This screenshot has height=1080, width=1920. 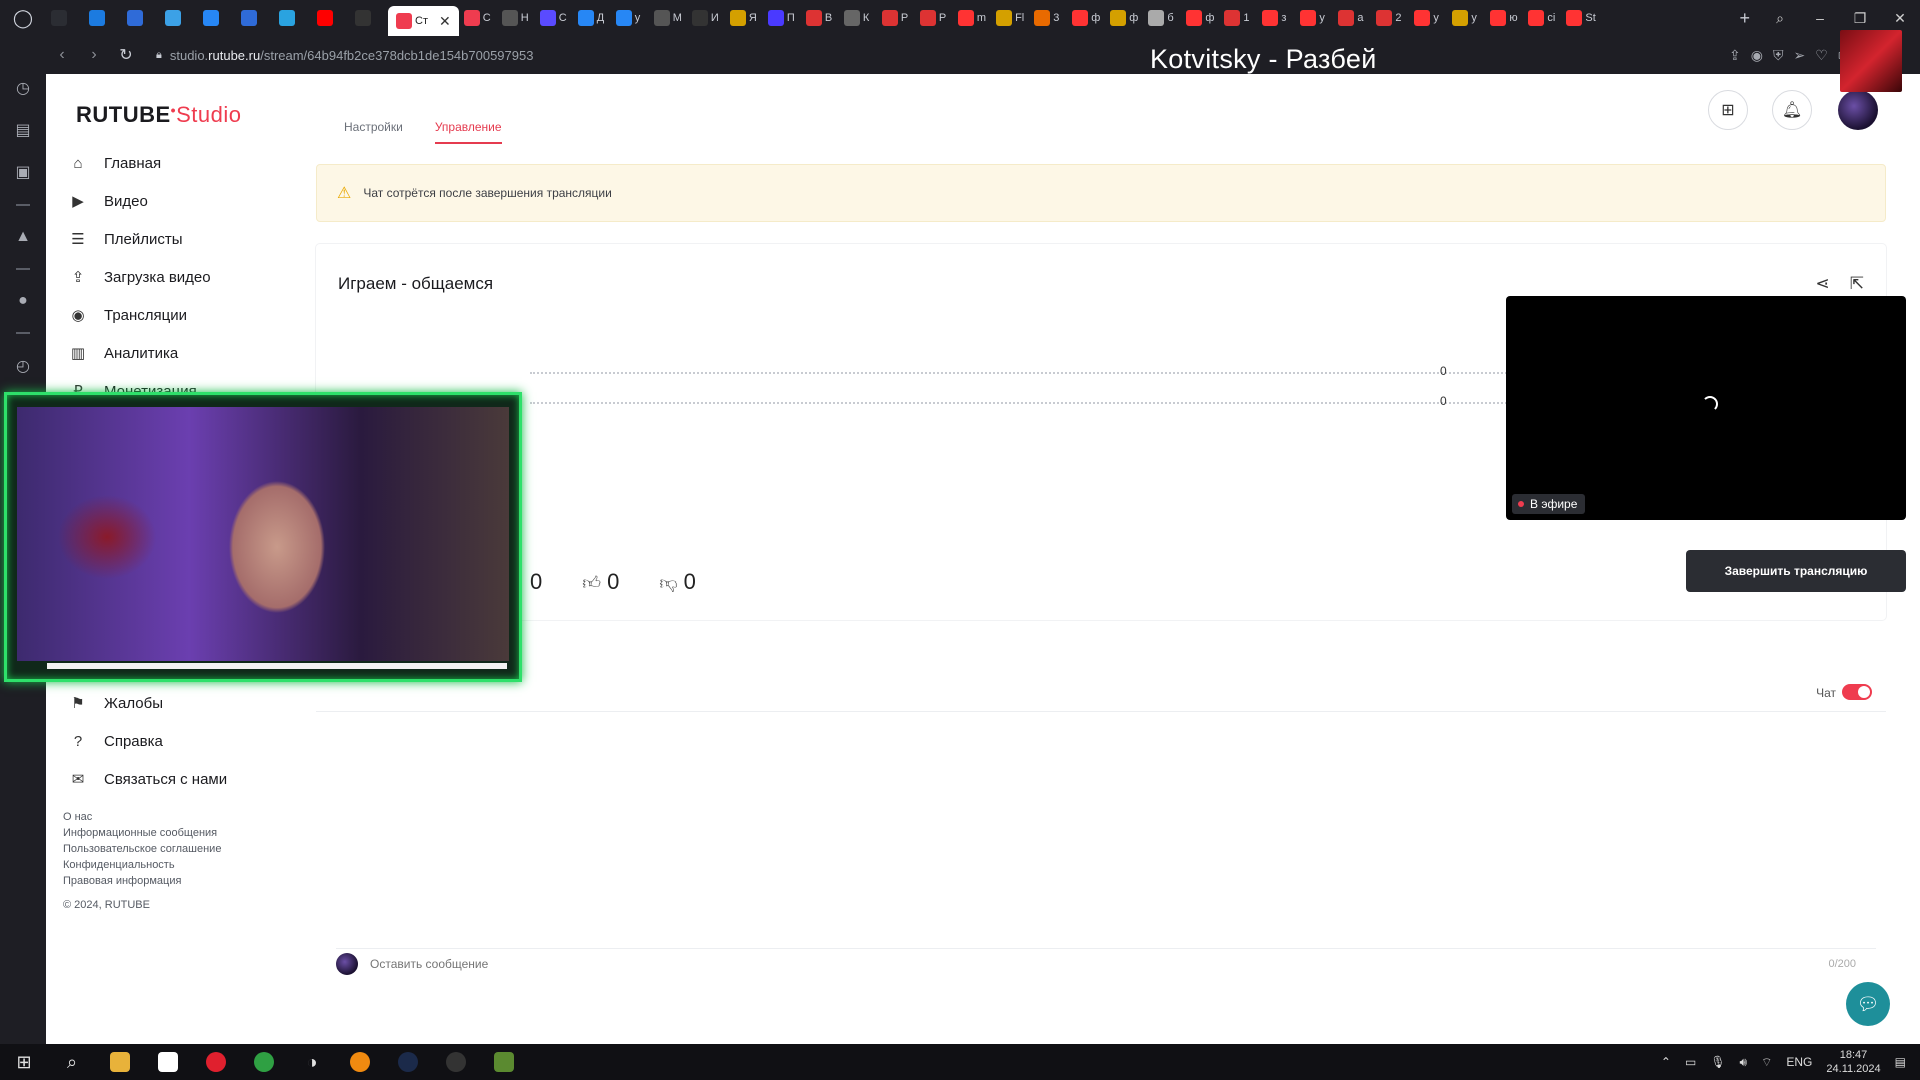 I want to click on sidebar-item: ⇪ Загрузка видео, so click(x=174, y=277).